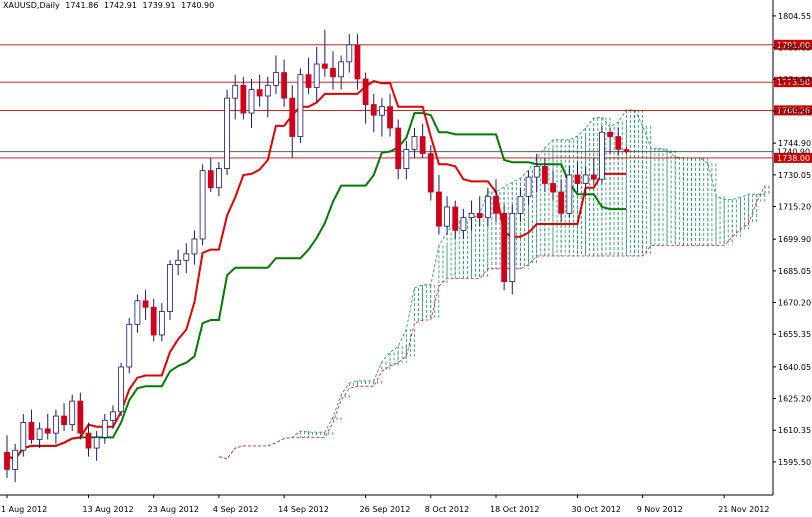 Image resolution: width=812 pixels, height=517 pixels. Describe the element at coordinates (24, 509) in the screenshot. I see `x-tick-label: 1 Aug 2012` at that location.